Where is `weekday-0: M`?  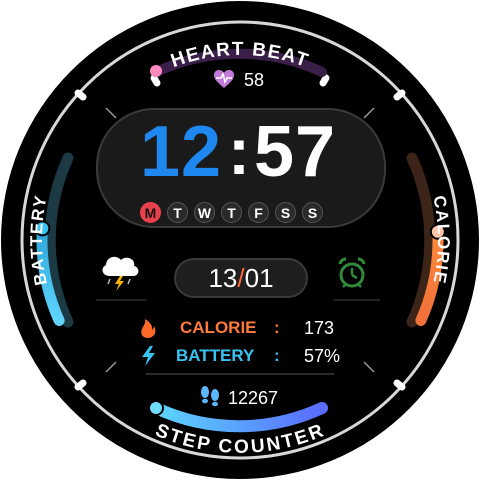 weekday-0: M is located at coordinates (150, 212).